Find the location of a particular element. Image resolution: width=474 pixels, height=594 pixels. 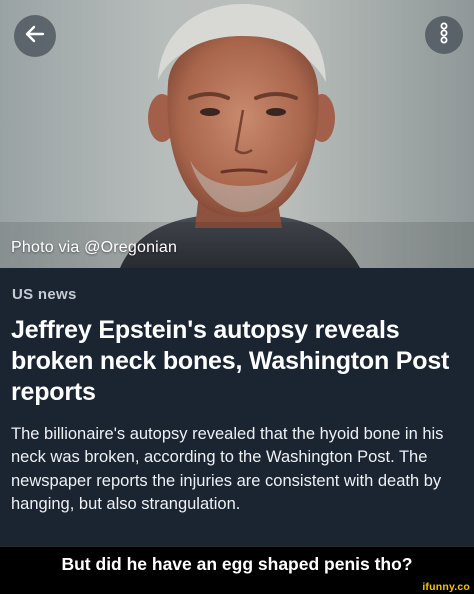

more-vertical-icon is located at coordinates (444, 35).